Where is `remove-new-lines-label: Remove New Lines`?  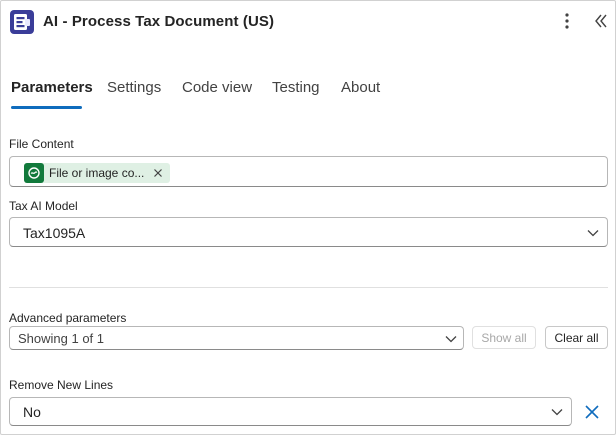
remove-new-lines-label: Remove New Lines is located at coordinates (61, 385).